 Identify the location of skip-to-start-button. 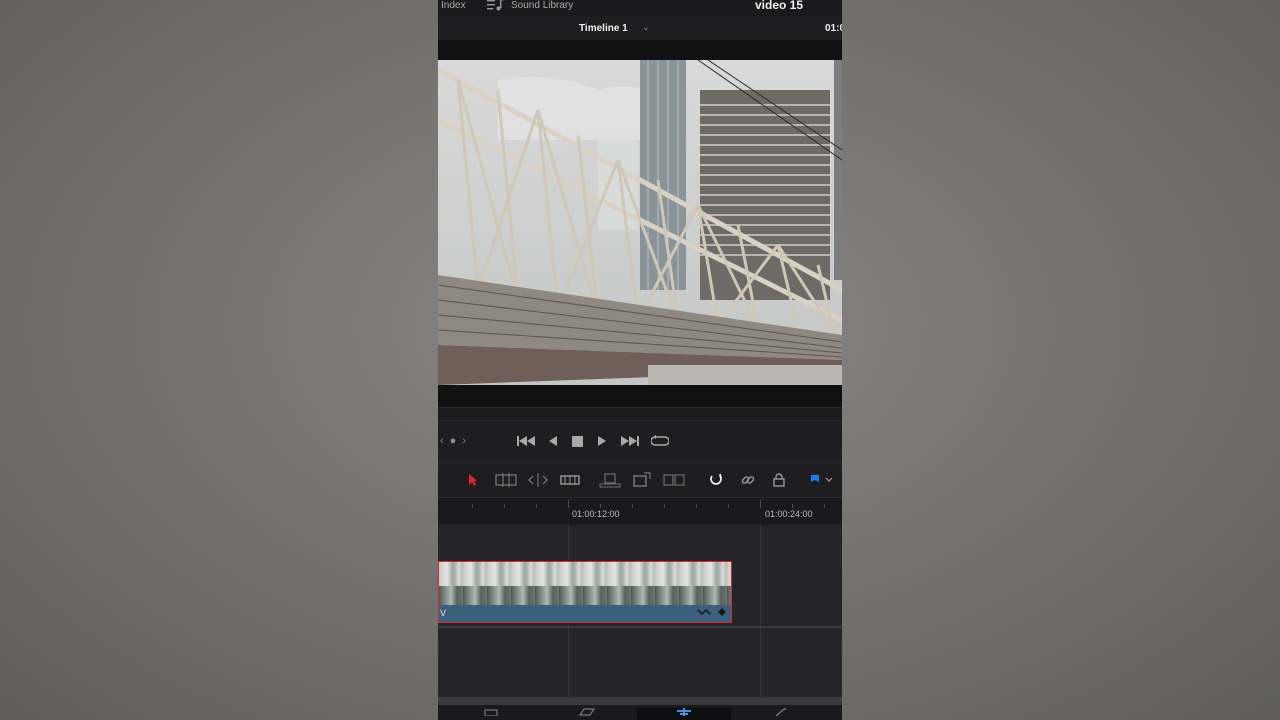
(526, 441).